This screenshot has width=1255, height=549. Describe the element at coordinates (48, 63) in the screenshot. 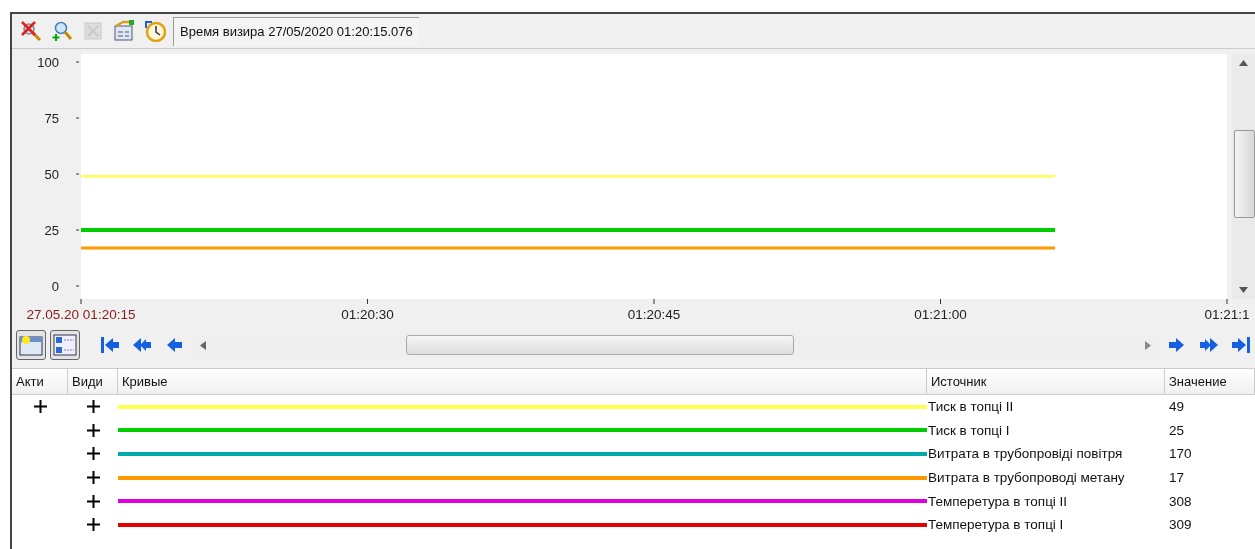

I see `y-tick-label: 100` at that location.